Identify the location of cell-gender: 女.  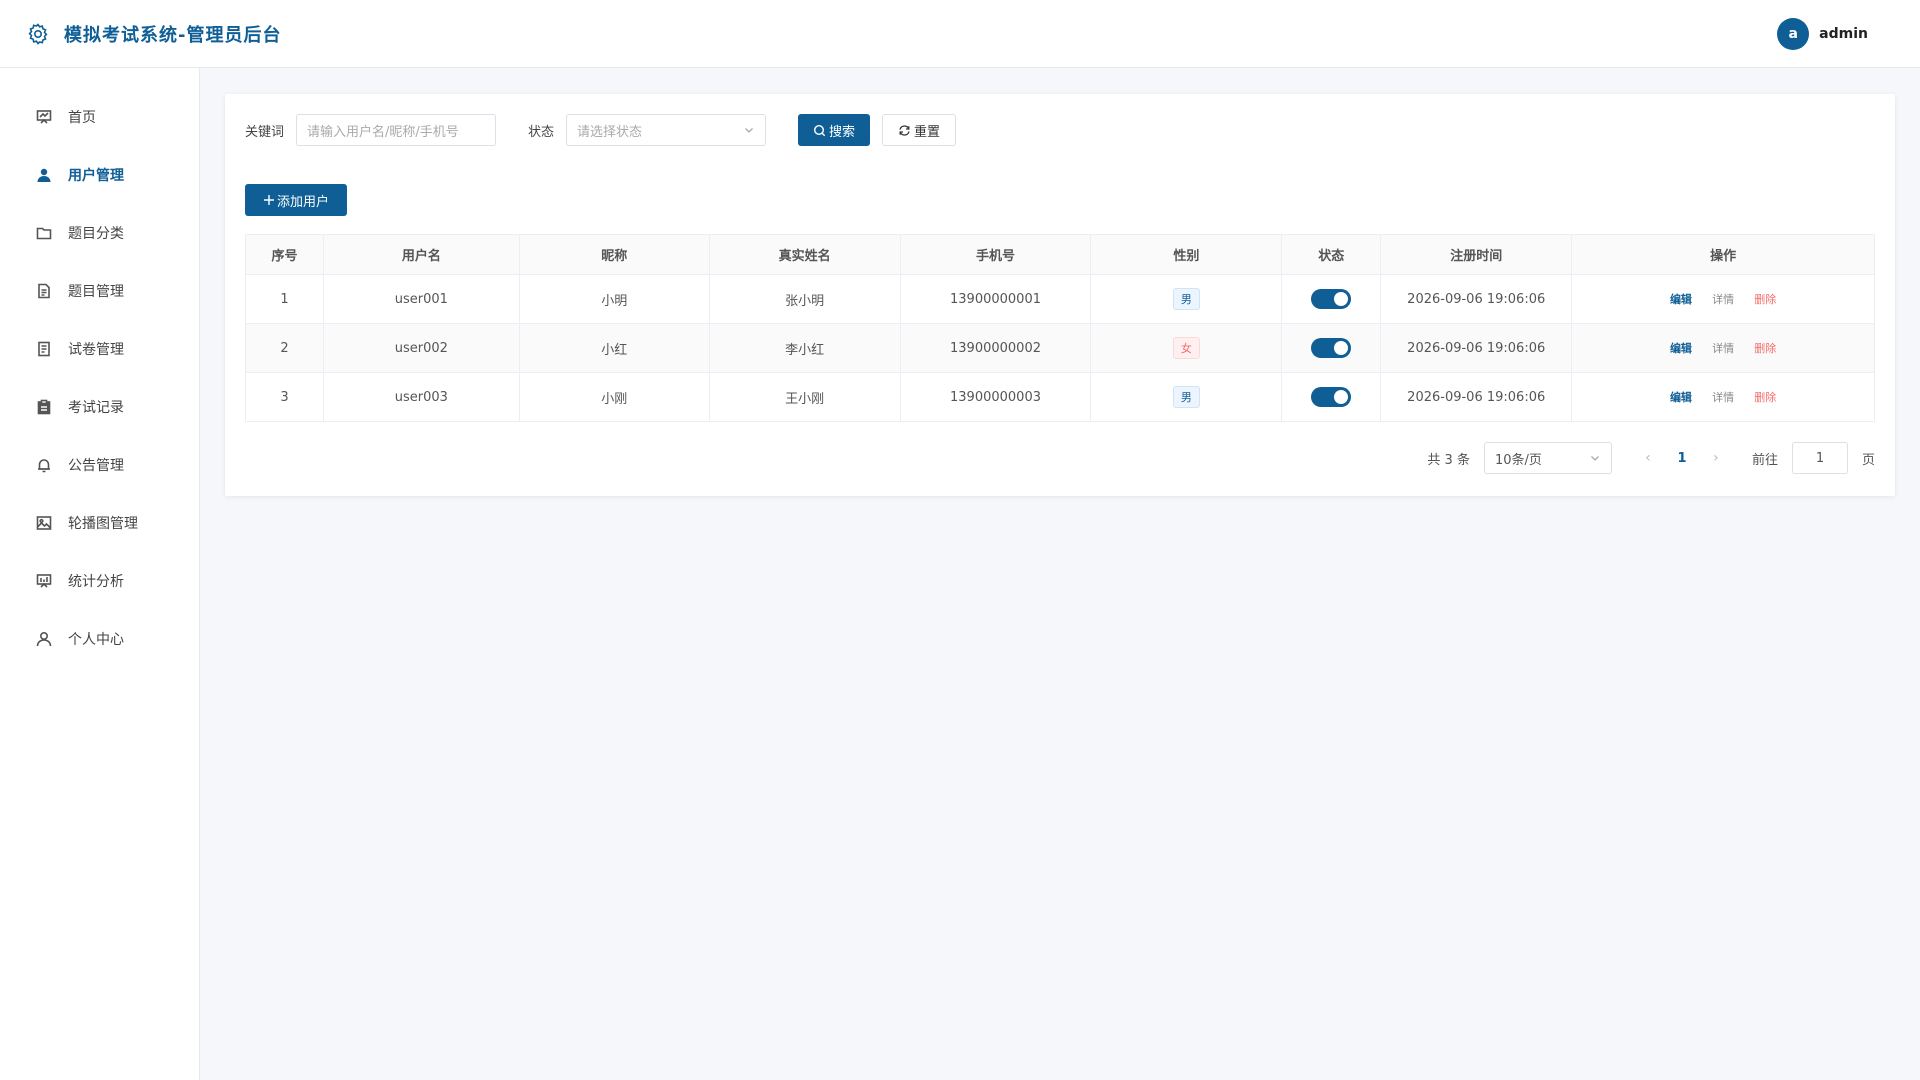
(1186, 348).